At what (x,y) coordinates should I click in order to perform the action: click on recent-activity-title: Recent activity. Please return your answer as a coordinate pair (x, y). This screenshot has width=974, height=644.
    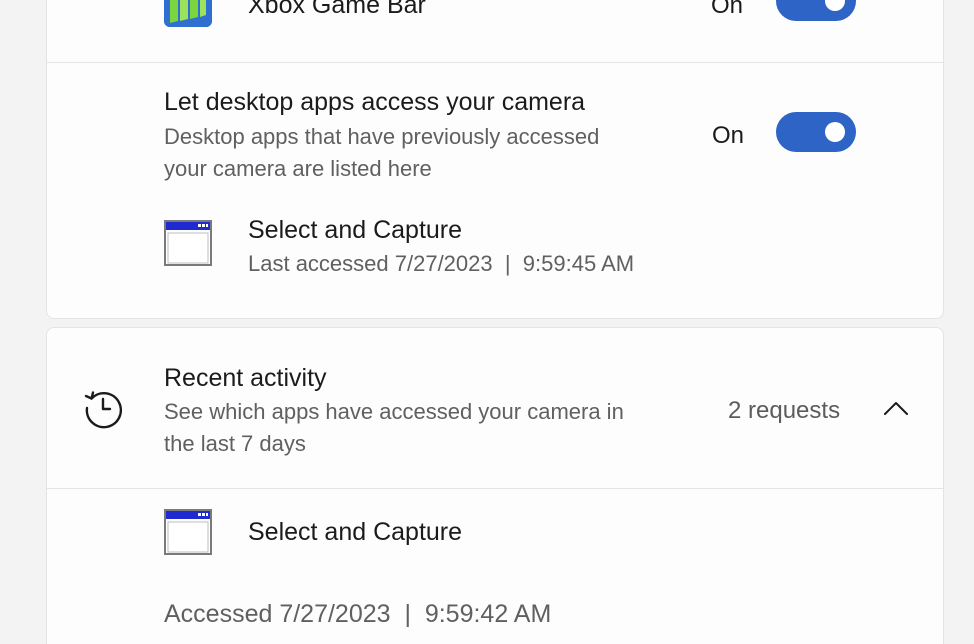
    Looking at the image, I should click on (245, 378).